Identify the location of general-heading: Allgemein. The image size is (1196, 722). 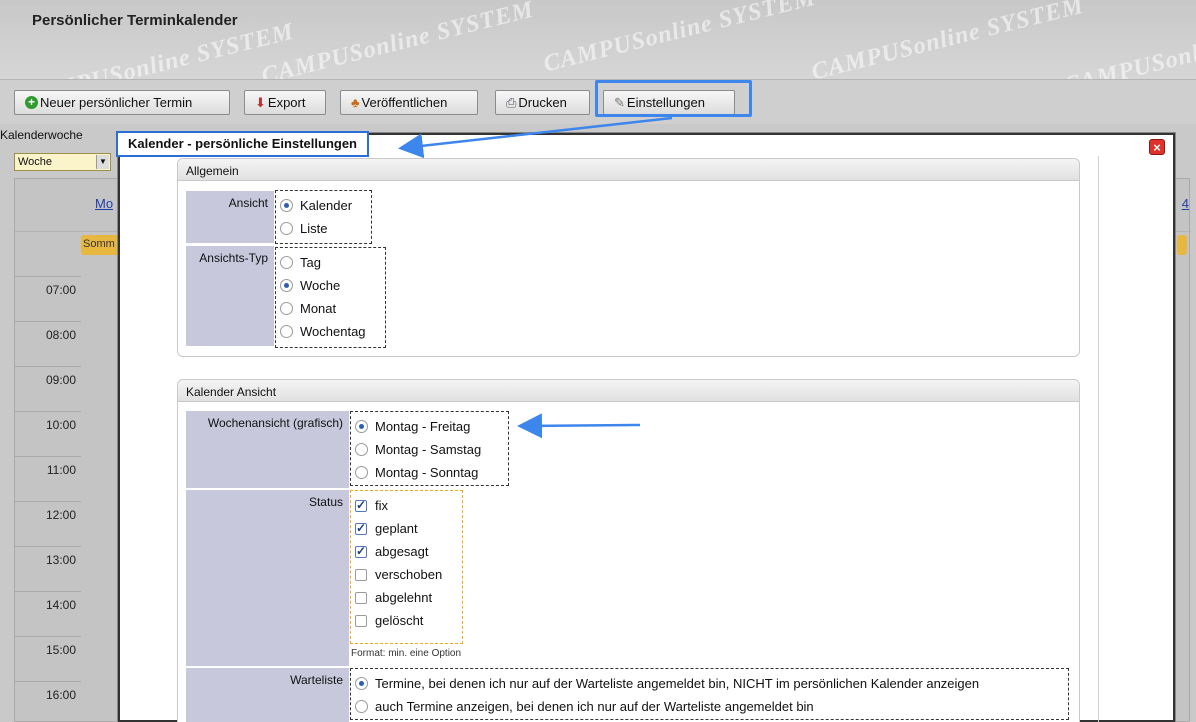
(628, 170).